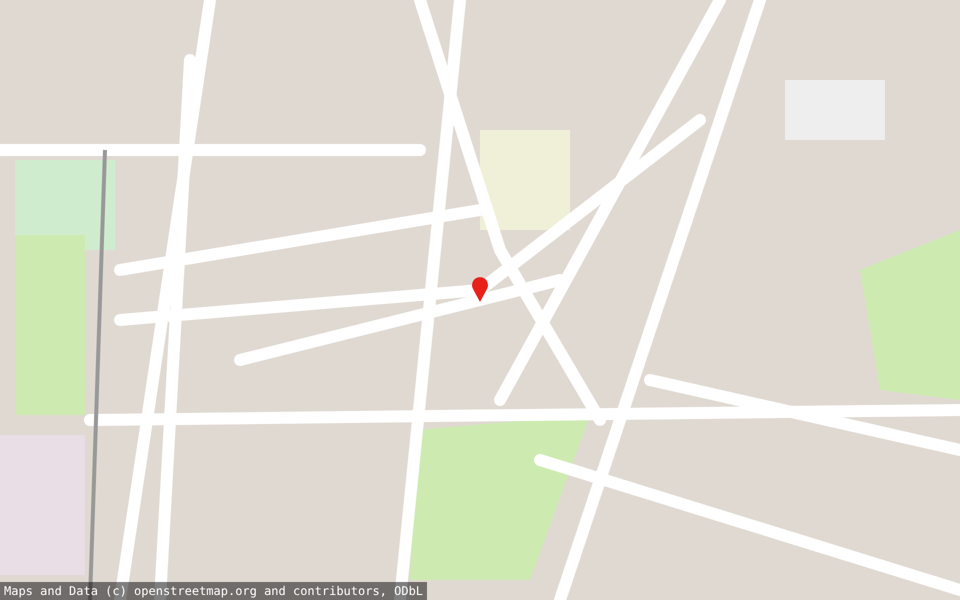  What do you see at coordinates (214, 591) in the screenshot?
I see `map-attribution: Maps and Data (c) openstreetmap.org and contributors, ODbL` at bounding box center [214, 591].